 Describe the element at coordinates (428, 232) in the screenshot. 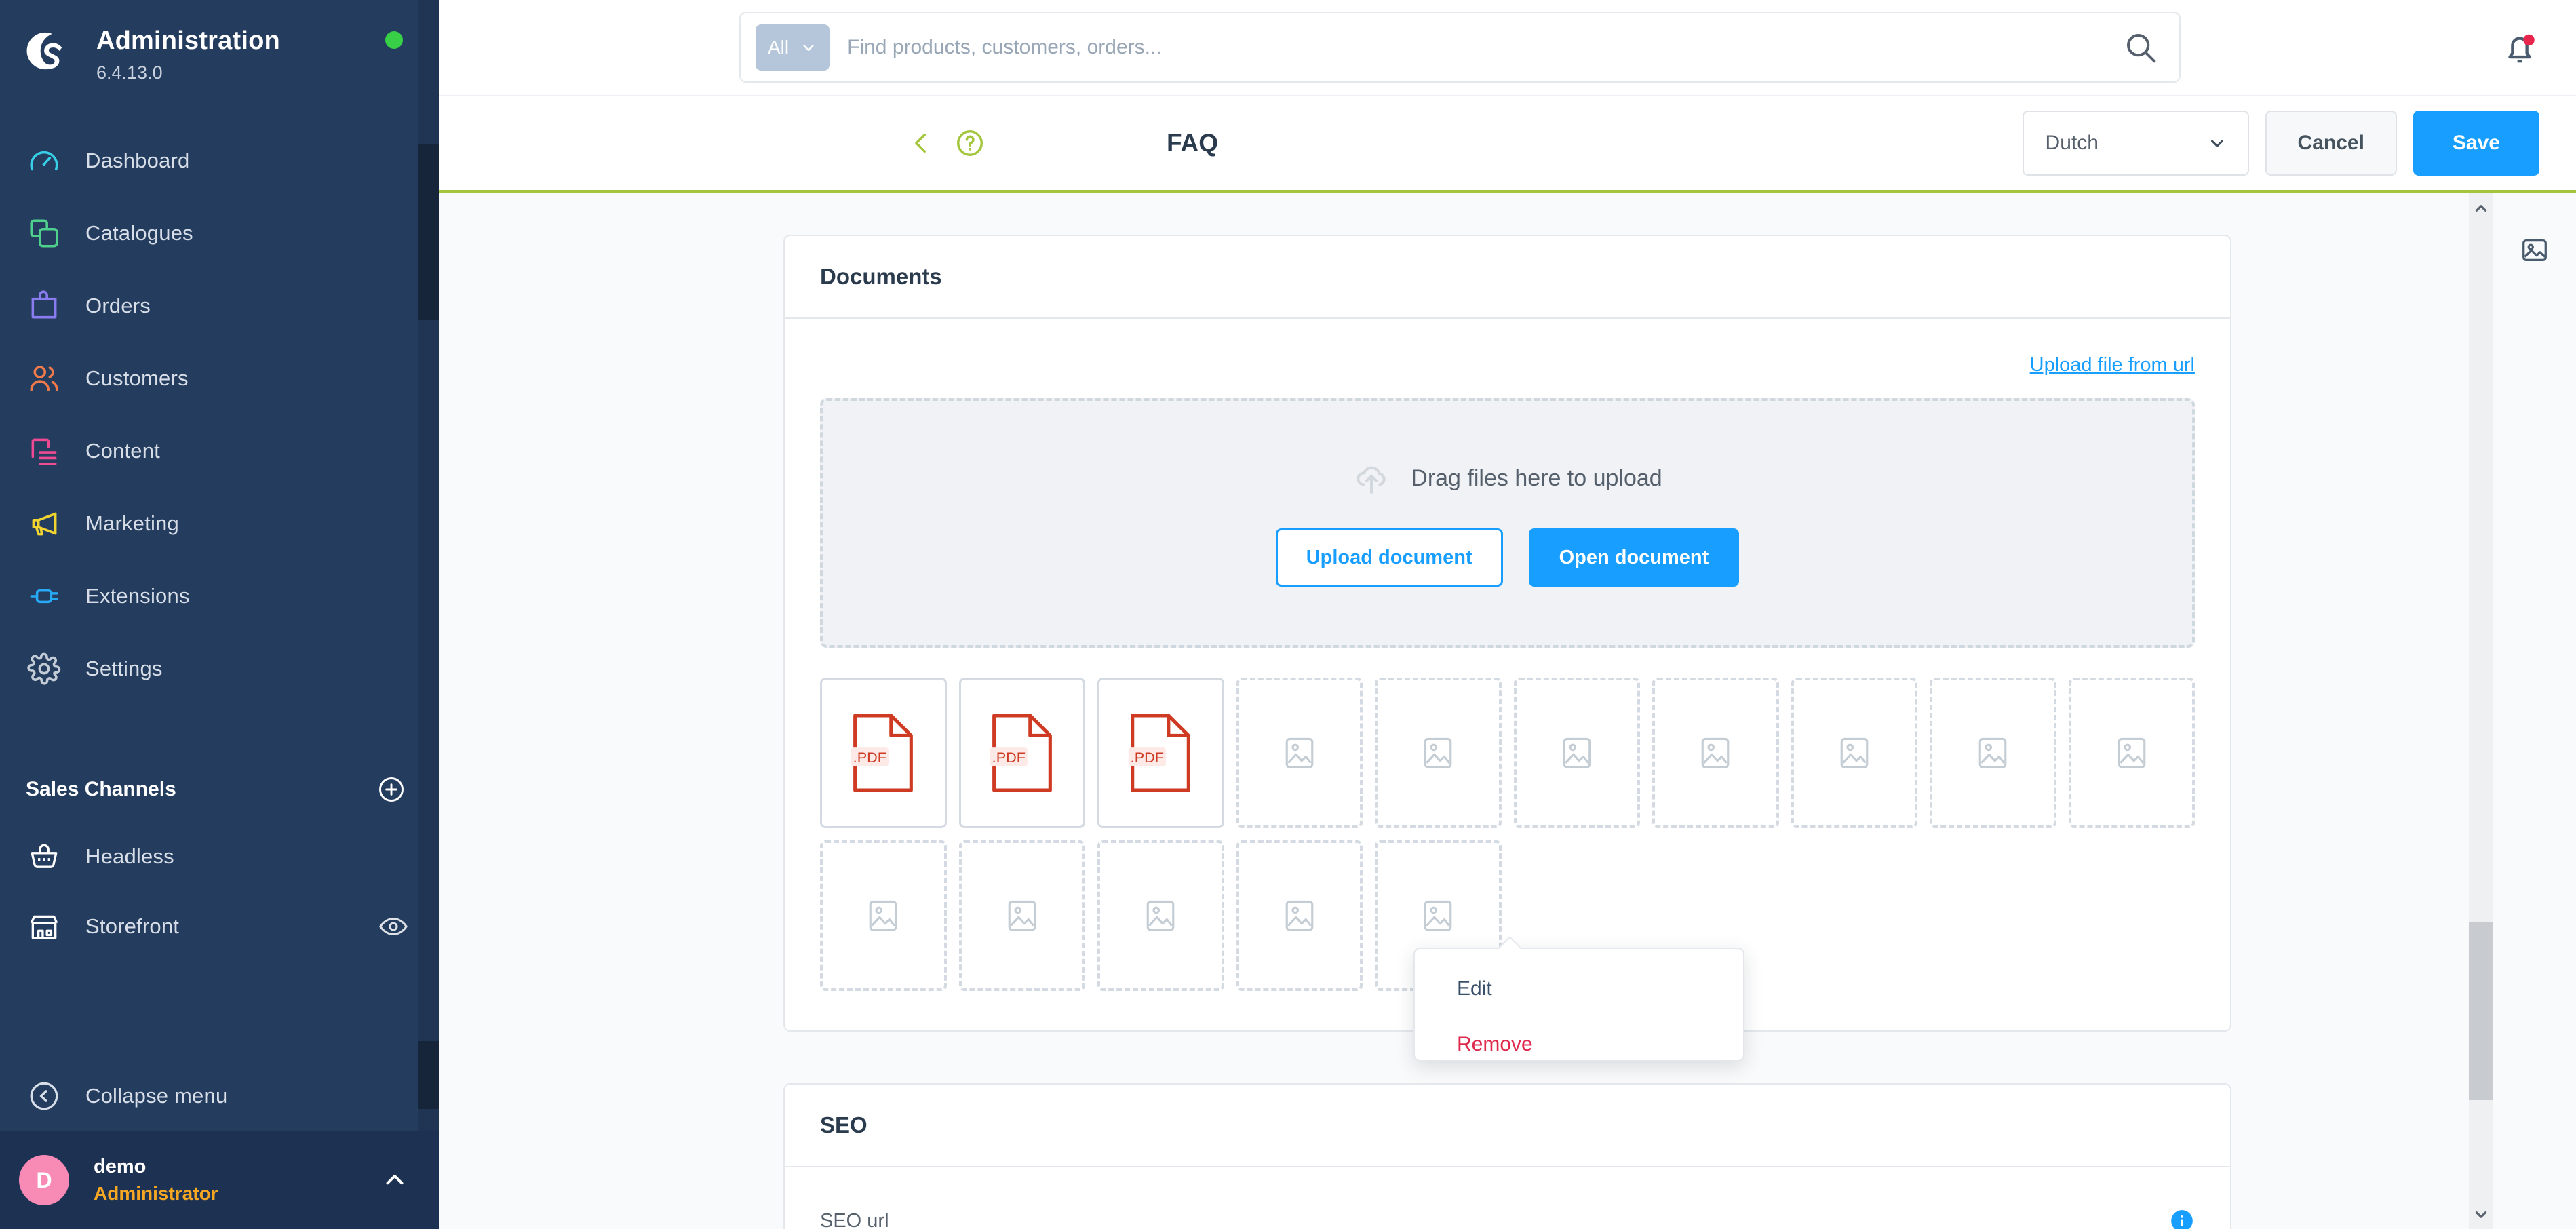

I see `sidebar-scrollbar-thumb` at that location.